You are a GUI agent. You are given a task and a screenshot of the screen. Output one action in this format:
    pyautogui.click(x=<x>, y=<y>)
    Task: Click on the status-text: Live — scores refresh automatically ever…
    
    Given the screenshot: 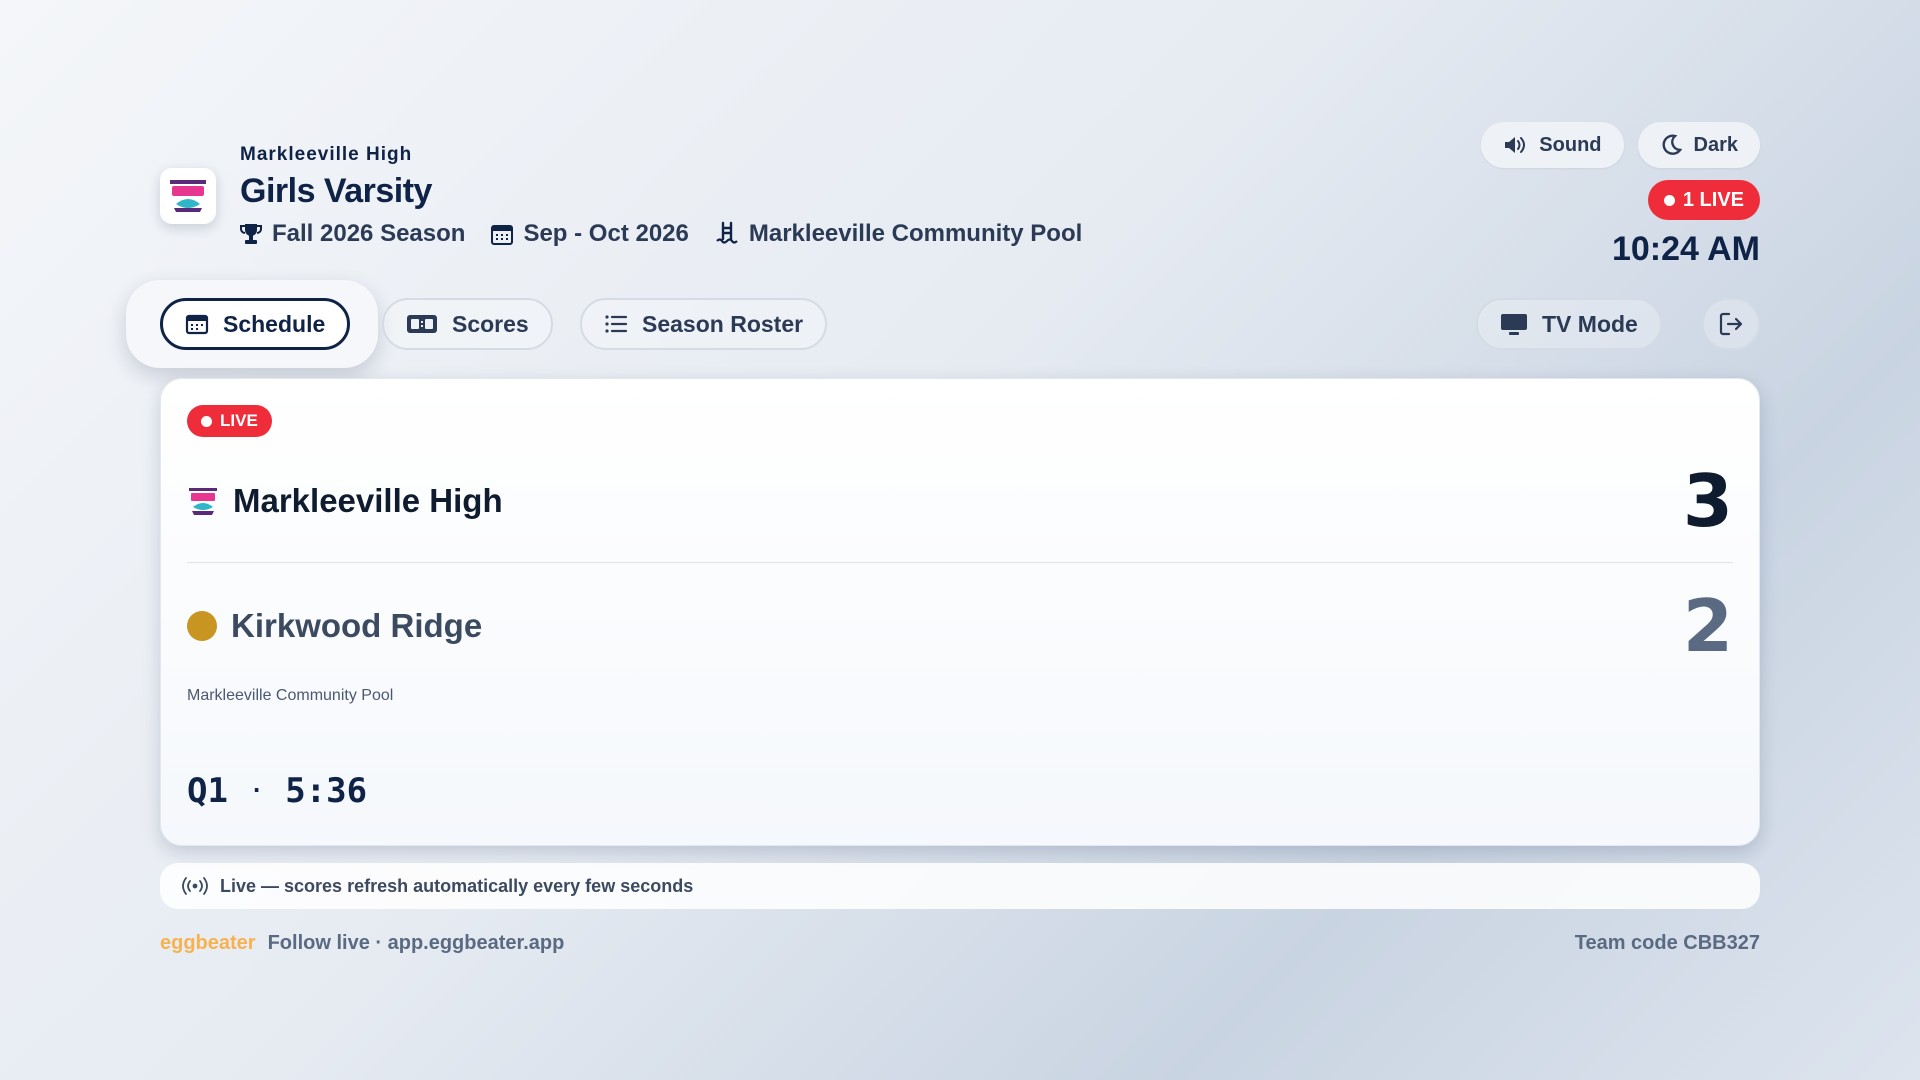 What is the action you would take?
    pyautogui.click(x=457, y=885)
    